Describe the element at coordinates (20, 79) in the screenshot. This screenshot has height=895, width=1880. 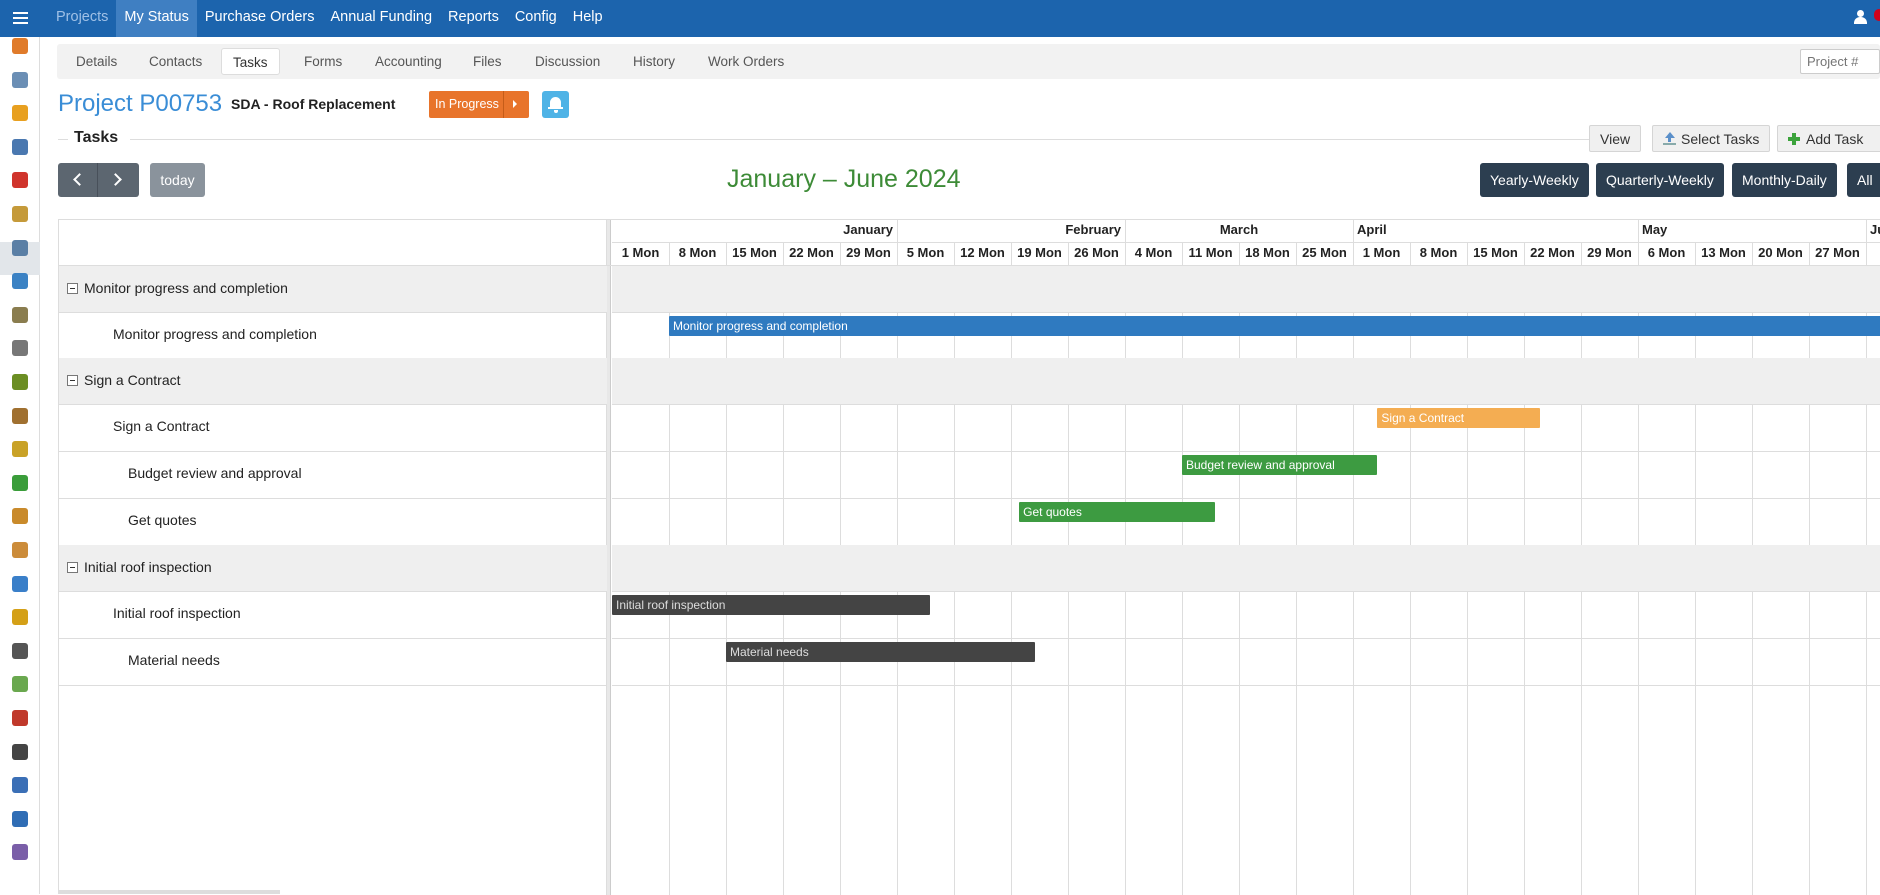
I see `document-icon` at that location.